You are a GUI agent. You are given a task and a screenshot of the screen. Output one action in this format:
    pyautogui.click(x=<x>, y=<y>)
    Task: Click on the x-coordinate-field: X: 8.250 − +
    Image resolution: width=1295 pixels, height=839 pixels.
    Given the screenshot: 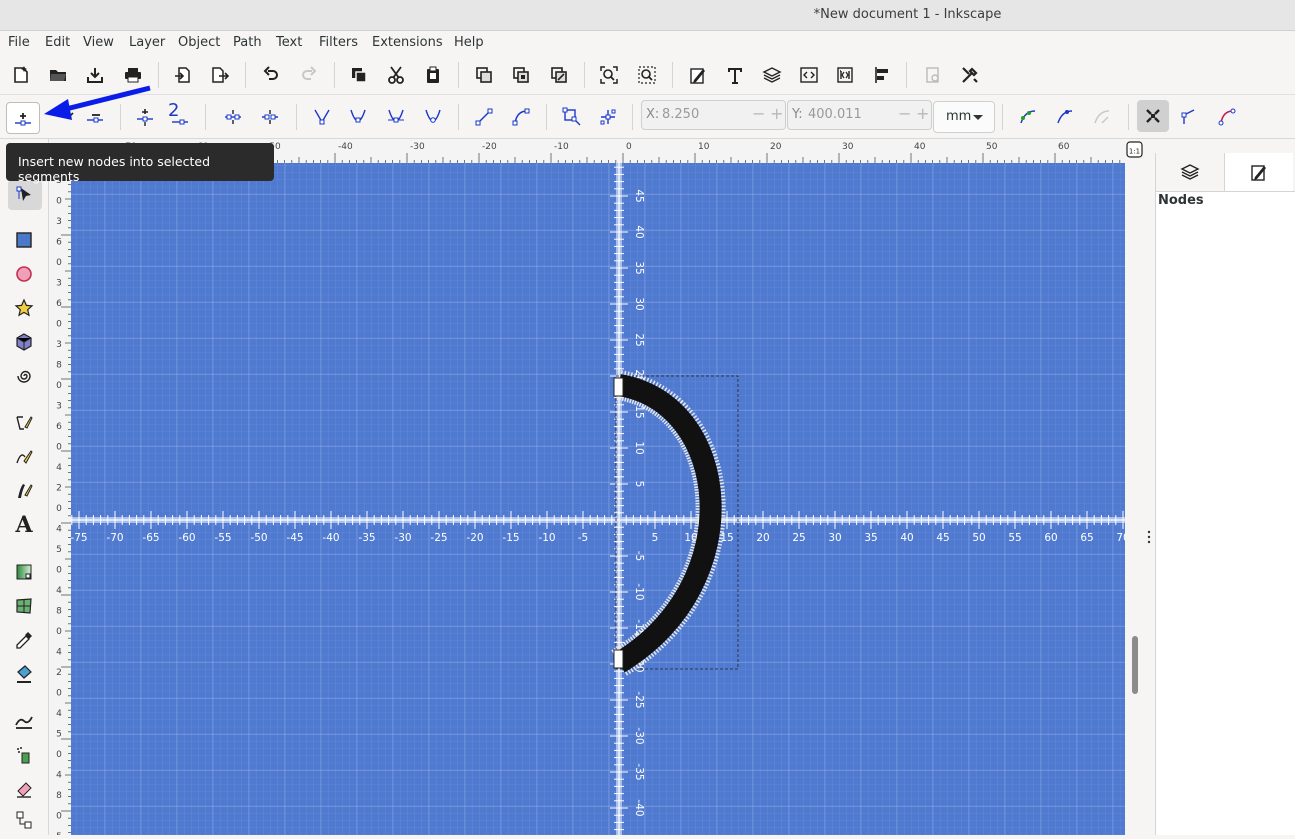 What is the action you would take?
    pyautogui.click(x=713, y=115)
    